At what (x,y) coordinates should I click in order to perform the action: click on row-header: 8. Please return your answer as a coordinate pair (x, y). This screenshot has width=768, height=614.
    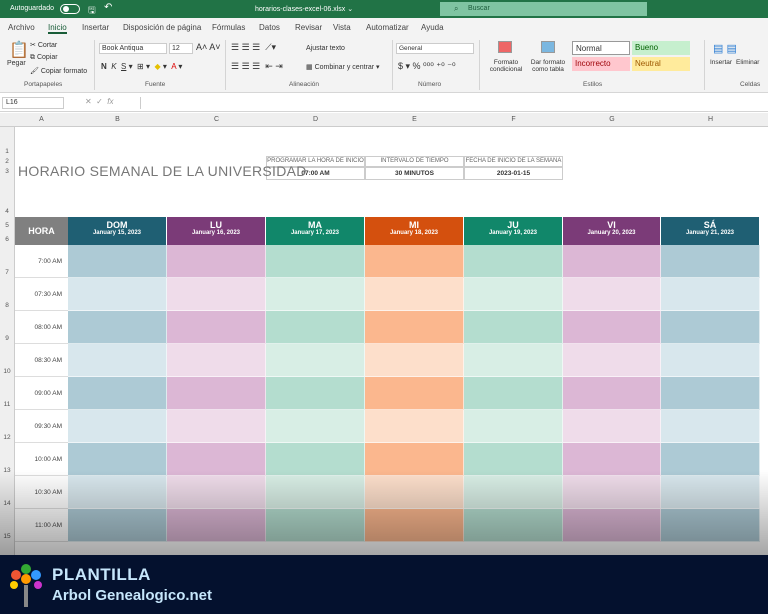
    Looking at the image, I should click on (7, 305).